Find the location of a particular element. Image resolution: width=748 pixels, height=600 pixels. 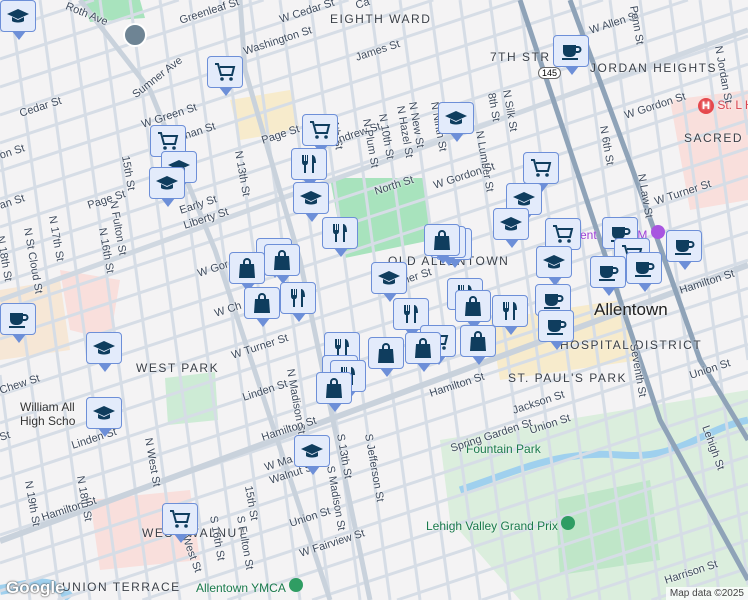

poi-ymca: Allentown YMCA is located at coordinates (249, 586).